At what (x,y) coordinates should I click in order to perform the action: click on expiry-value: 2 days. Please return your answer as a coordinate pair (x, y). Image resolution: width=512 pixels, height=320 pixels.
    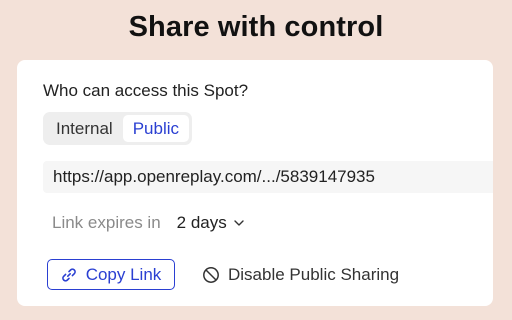
    Looking at the image, I should click on (201, 222).